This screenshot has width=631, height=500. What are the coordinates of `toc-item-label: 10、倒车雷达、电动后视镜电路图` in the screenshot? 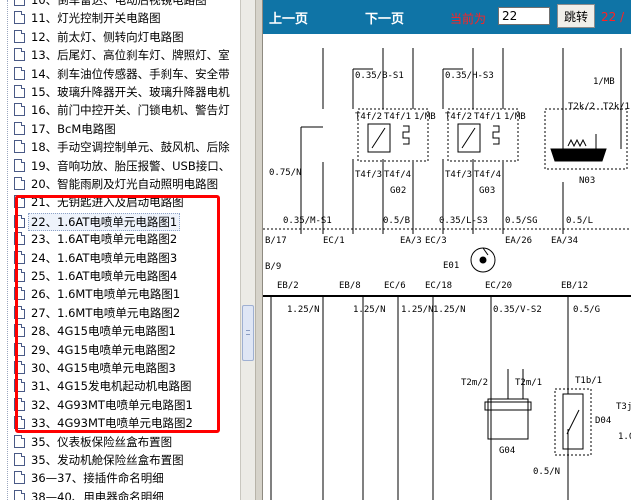 It's located at (119, 3).